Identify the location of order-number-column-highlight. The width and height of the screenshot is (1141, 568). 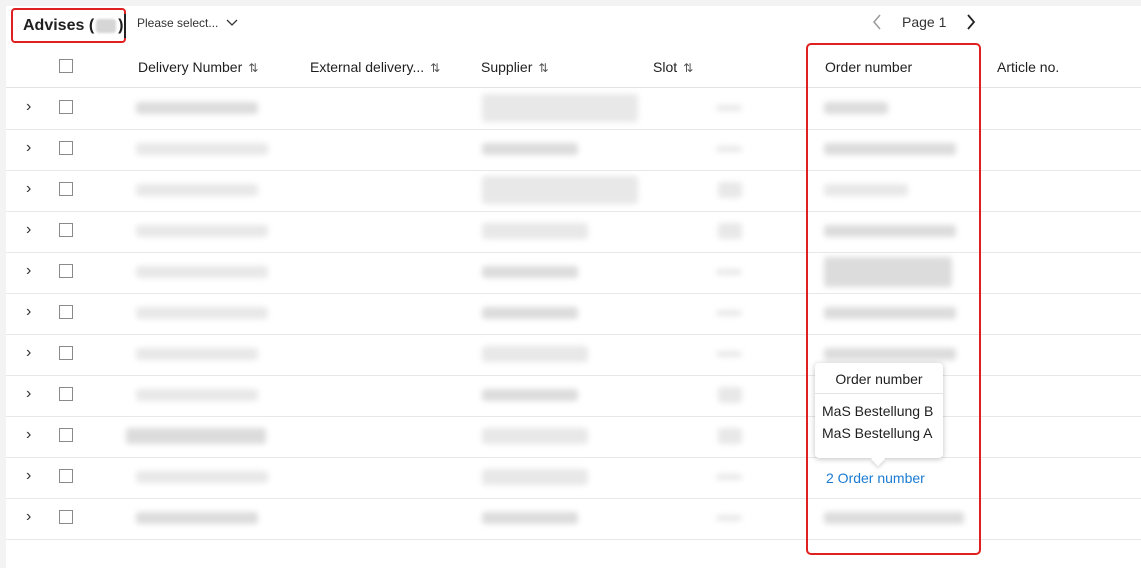
(893, 299).